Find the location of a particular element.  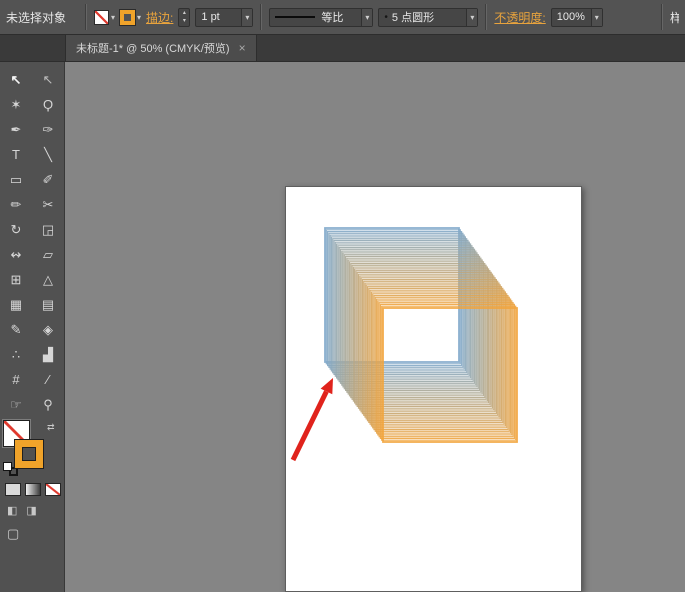

perspective-grid-tool-icon: △ is located at coordinates (48, 279).